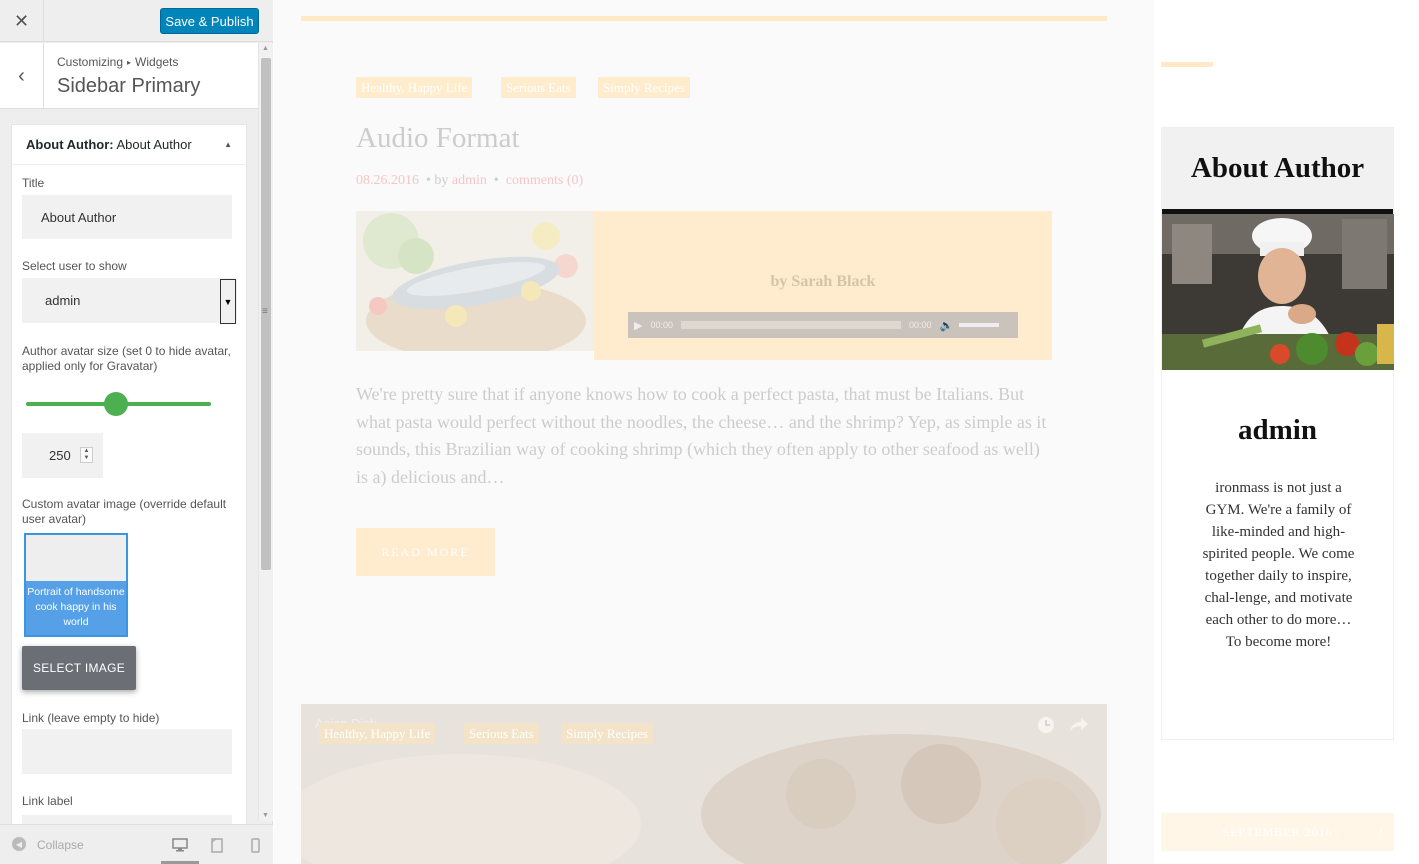  What do you see at coordinates (79, 668) in the screenshot?
I see `select-image-button: SELECT IMAGE` at bounding box center [79, 668].